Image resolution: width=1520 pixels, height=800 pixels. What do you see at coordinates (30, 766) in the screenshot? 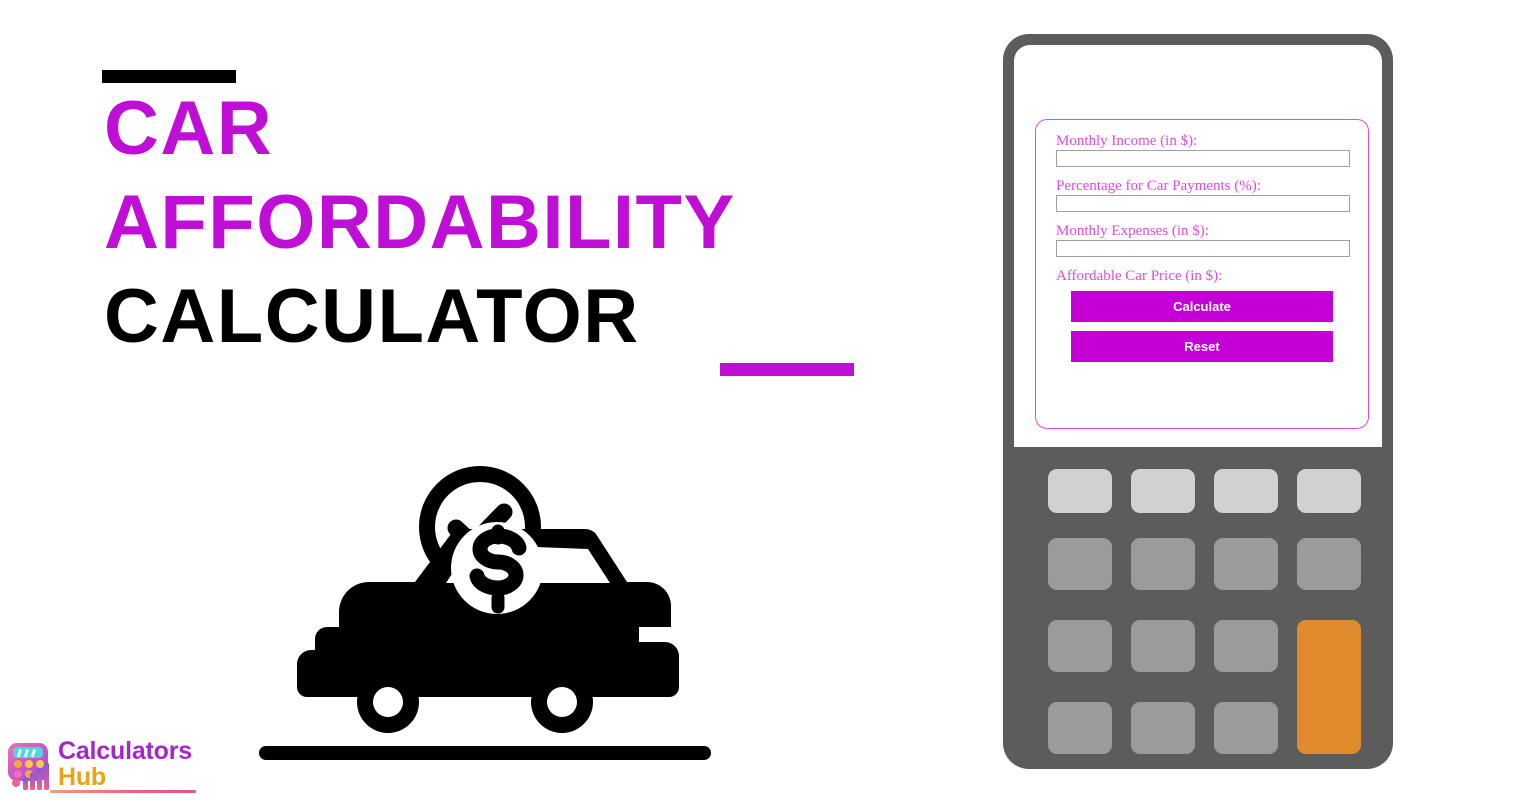
I see `calculator-bars-logo-icon` at bounding box center [30, 766].